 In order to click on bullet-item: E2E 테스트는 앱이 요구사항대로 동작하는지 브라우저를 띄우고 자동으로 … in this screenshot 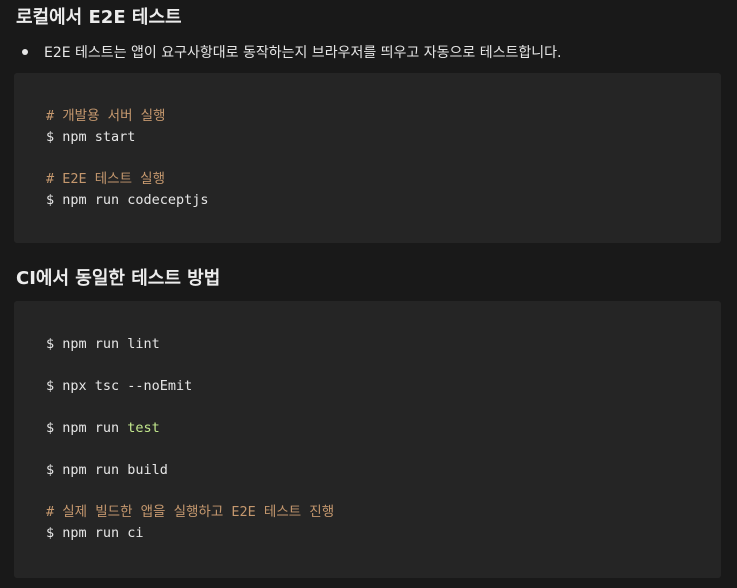, I will do `click(291, 52)`.